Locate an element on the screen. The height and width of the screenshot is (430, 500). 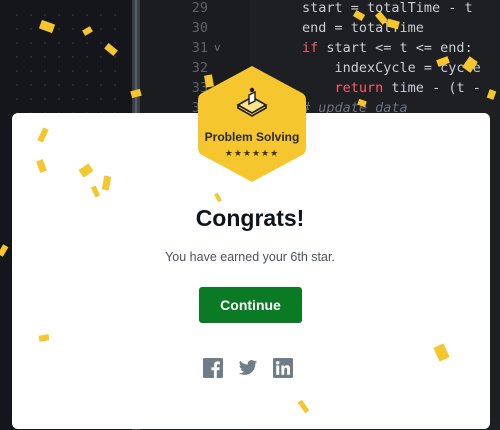
code-text: start = totalTime - t is located at coordinates (387, 9).